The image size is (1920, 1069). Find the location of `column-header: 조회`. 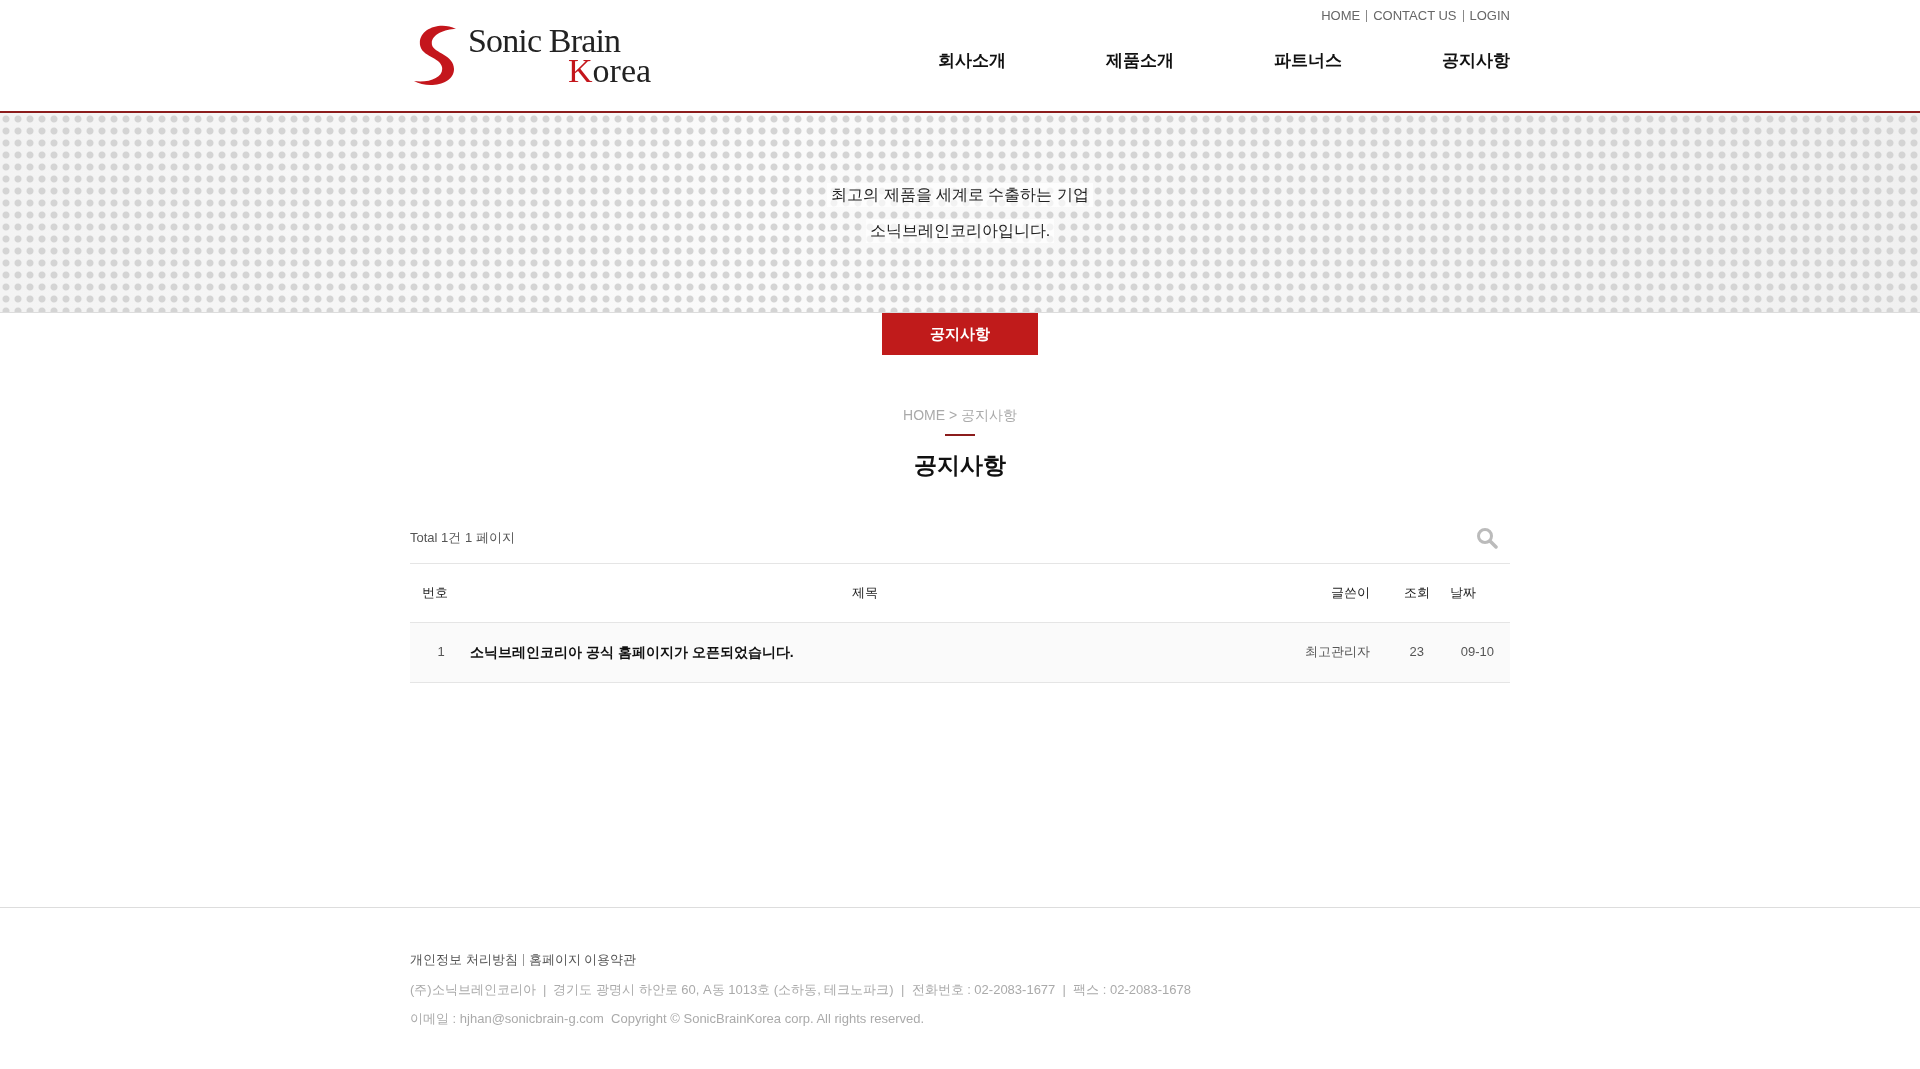

column-header: 조회 is located at coordinates (1417, 592).